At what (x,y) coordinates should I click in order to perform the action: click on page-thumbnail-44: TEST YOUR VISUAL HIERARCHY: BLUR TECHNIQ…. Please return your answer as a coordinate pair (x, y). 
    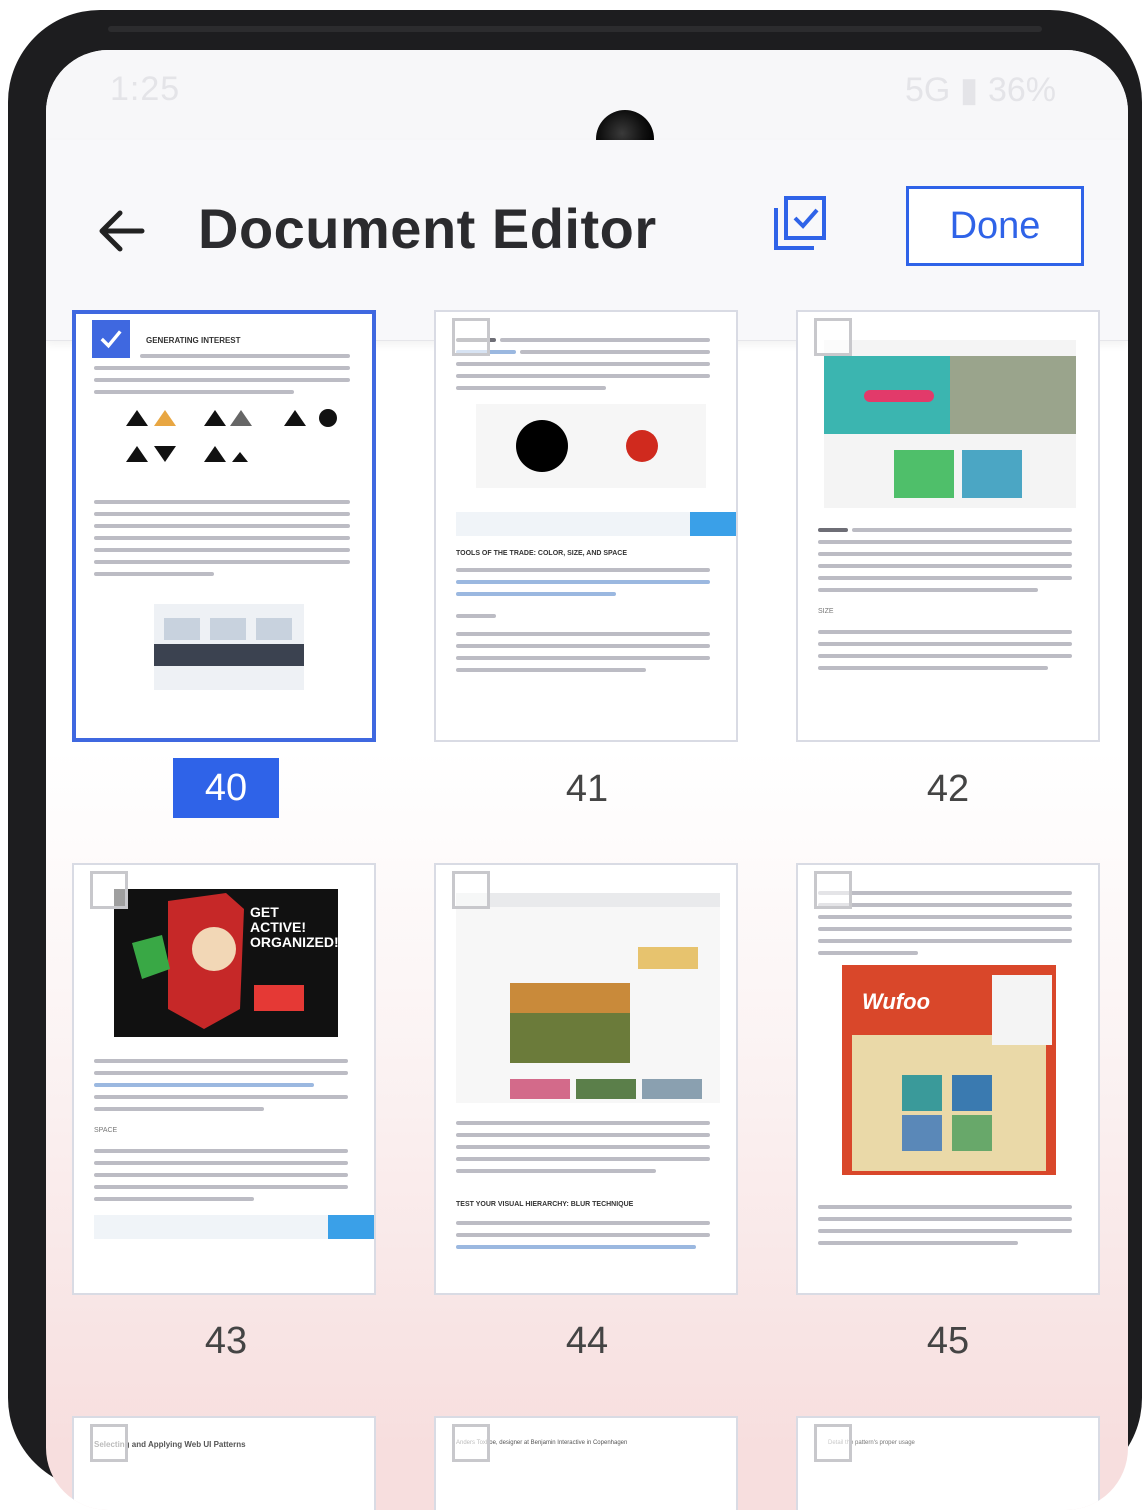
    Looking at the image, I should click on (586, 1079).